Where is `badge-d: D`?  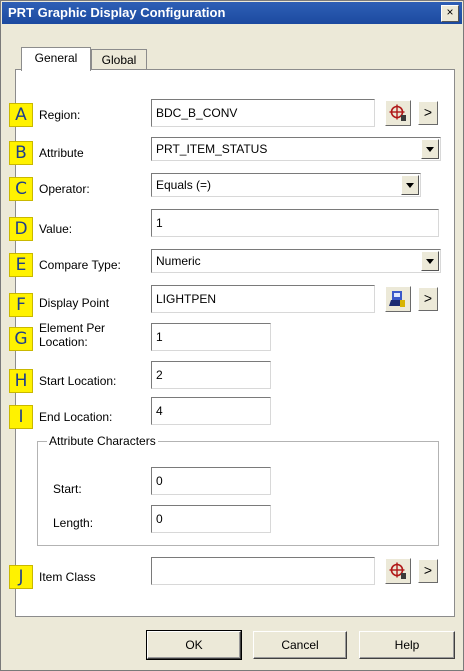 badge-d: D is located at coordinates (21, 229).